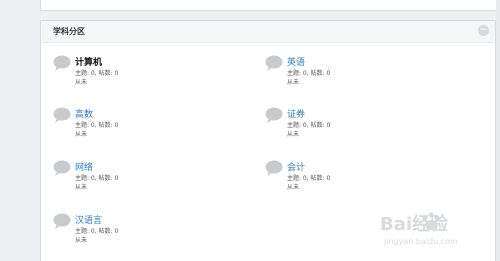 The width and height of the screenshot is (500, 261). I want to click on forum-name: 计算机, so click(88, 61).